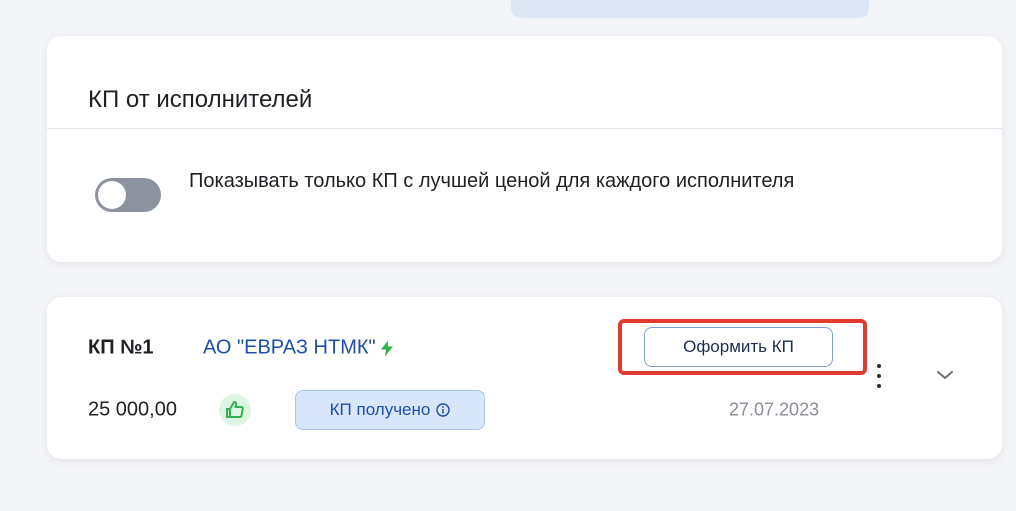 Image resolution: width=1016 pixels, height=511 pixels. What do you see at coordinates (774, 409) in the screenshot?
I see `offer-date: 27.07.2023` at bounding box center [774, 409].